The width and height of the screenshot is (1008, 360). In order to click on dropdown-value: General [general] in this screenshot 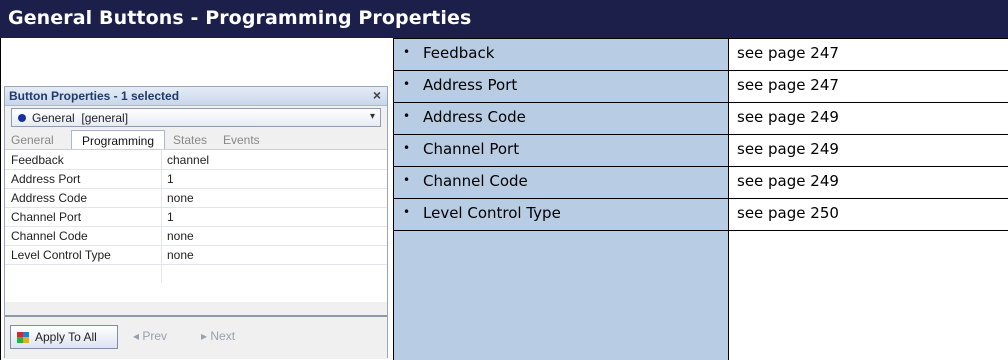, I will do `click(80, 118)`.